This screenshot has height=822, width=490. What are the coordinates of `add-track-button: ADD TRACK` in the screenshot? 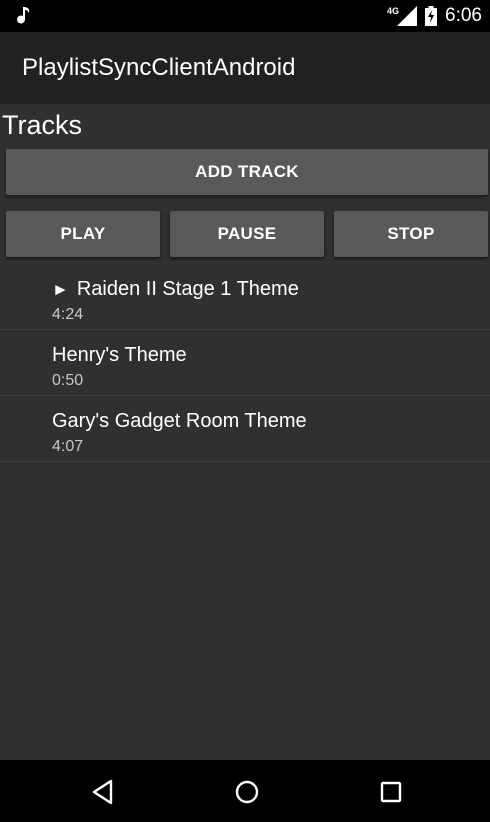 It's located at (247, 172).